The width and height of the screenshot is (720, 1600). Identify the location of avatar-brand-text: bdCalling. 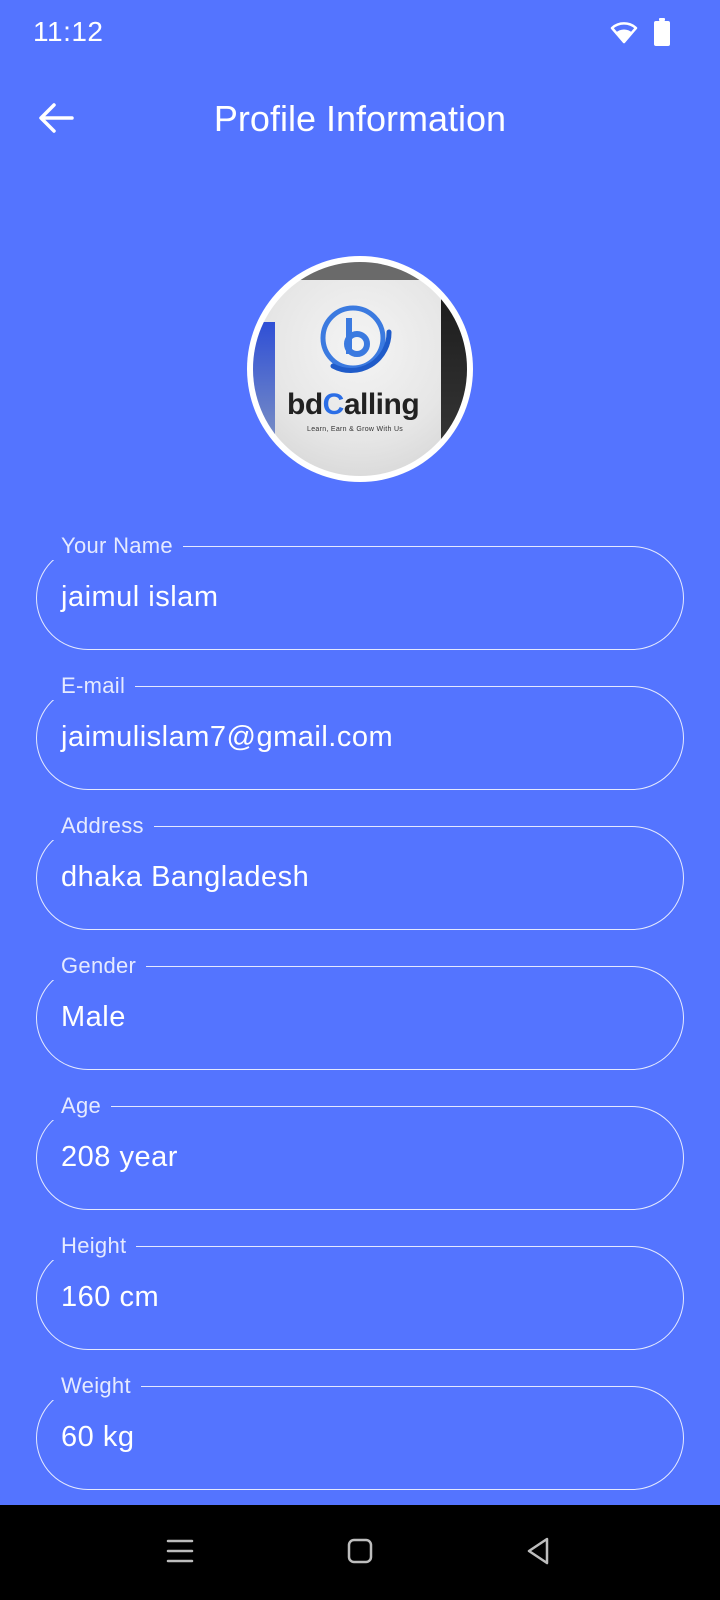
(353, 404).